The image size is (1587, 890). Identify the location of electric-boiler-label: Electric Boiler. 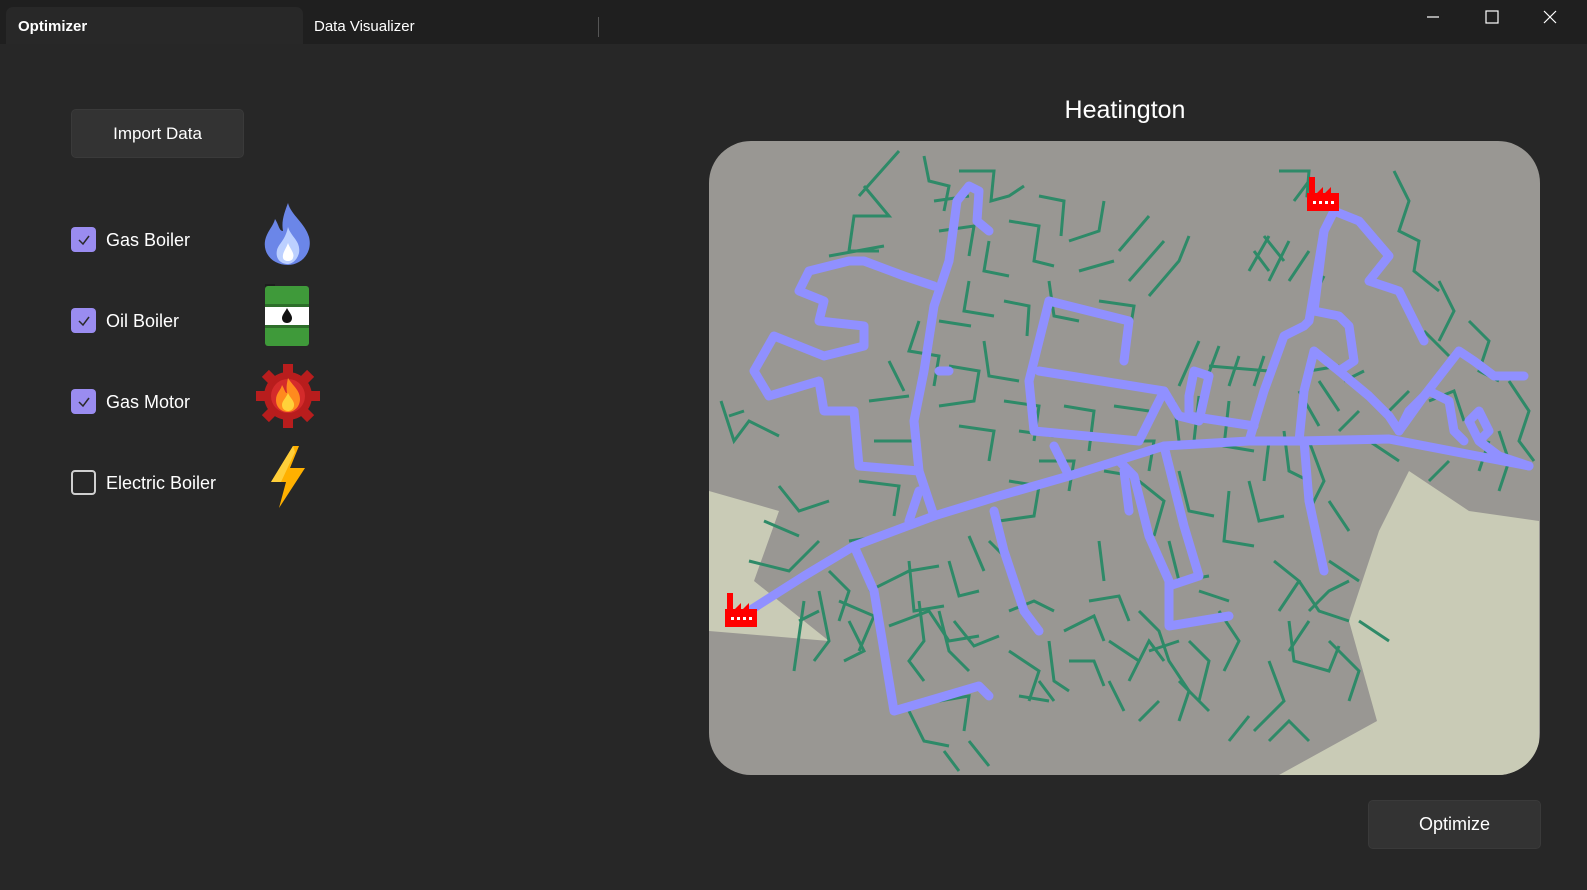
(161, 483).